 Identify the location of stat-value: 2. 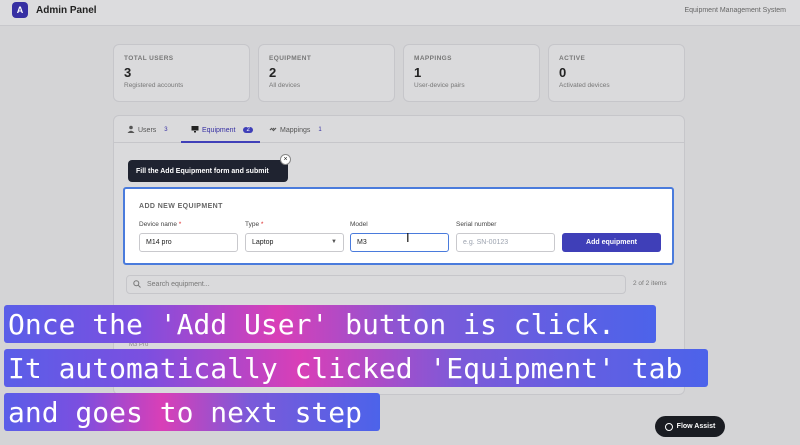
(273, 72).